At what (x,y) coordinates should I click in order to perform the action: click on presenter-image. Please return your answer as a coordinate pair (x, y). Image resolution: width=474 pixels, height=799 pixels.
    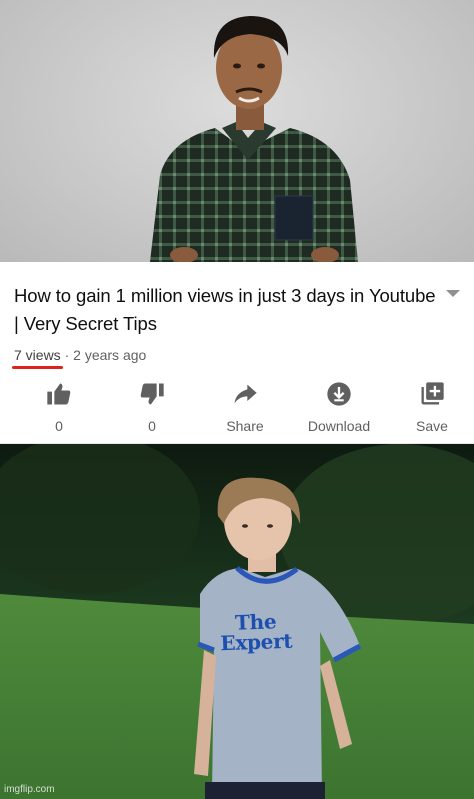
    Looking at the image, I should click on (254, 139).